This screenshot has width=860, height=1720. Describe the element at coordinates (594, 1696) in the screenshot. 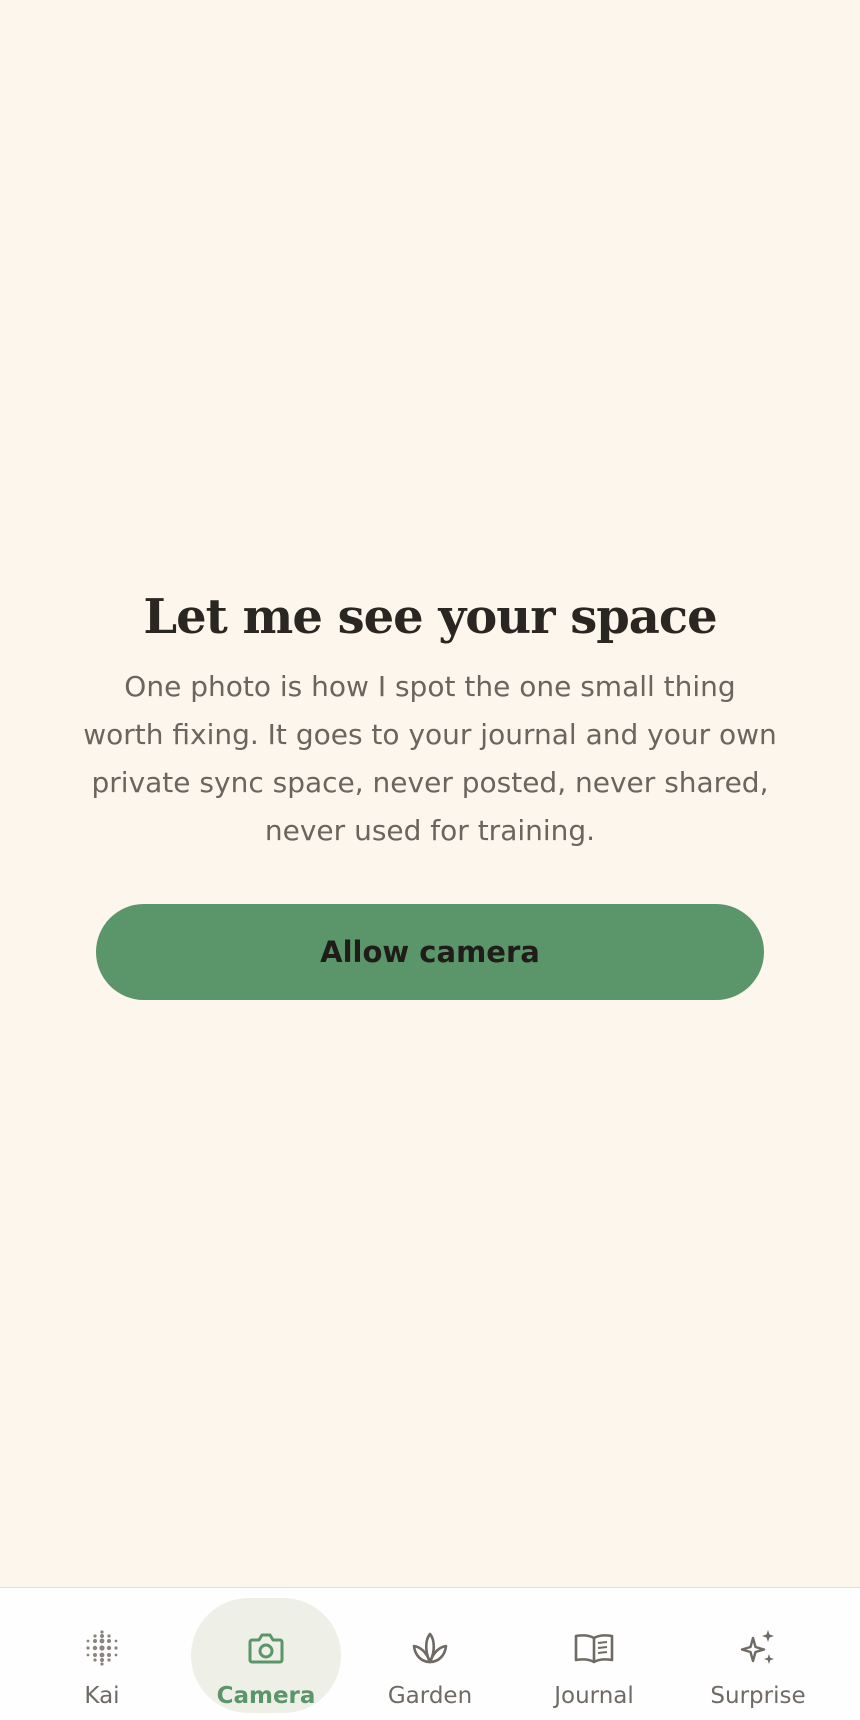

I see `tab-label-journal: Journal` at that location.